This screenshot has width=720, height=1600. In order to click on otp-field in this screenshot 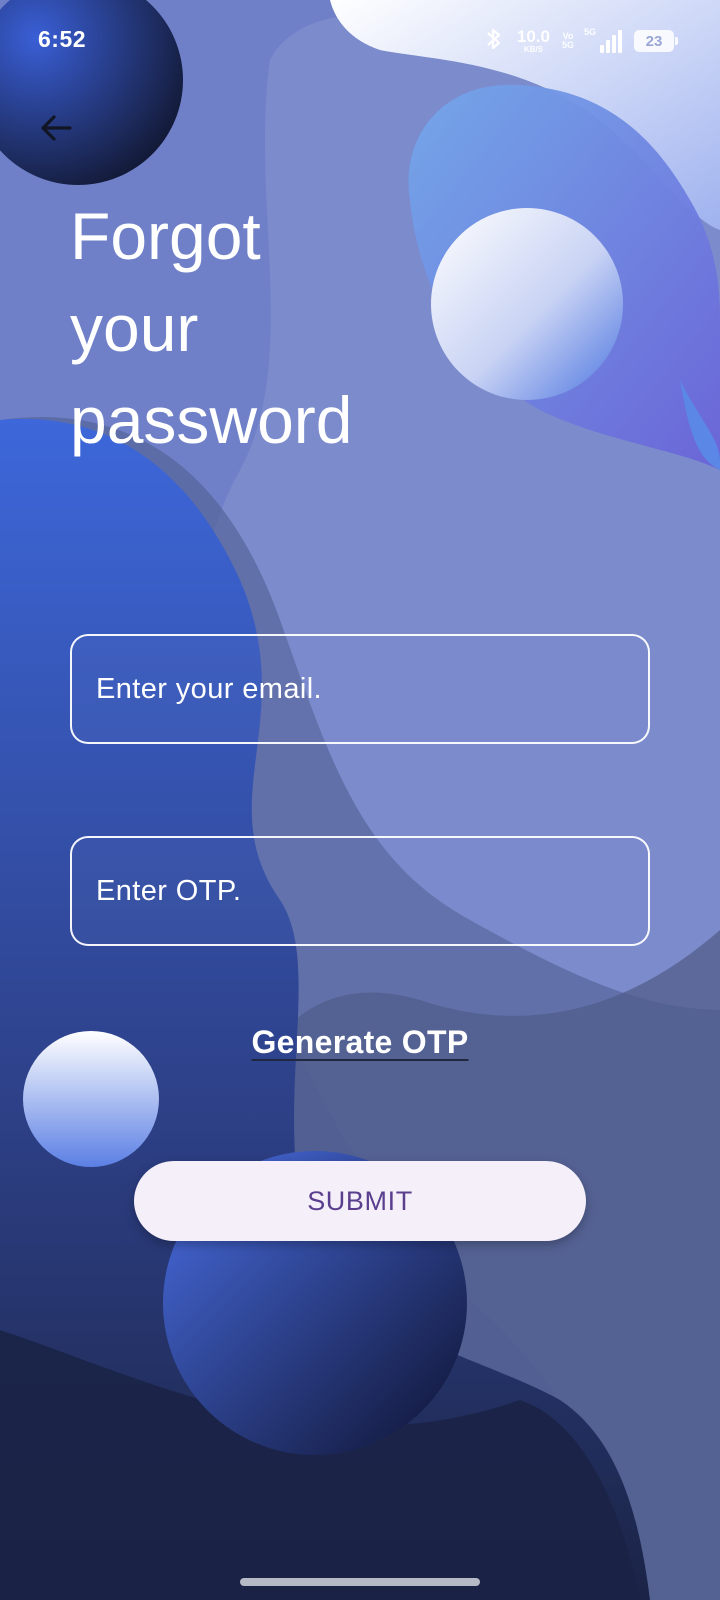, I will do `click(372, 891)`.